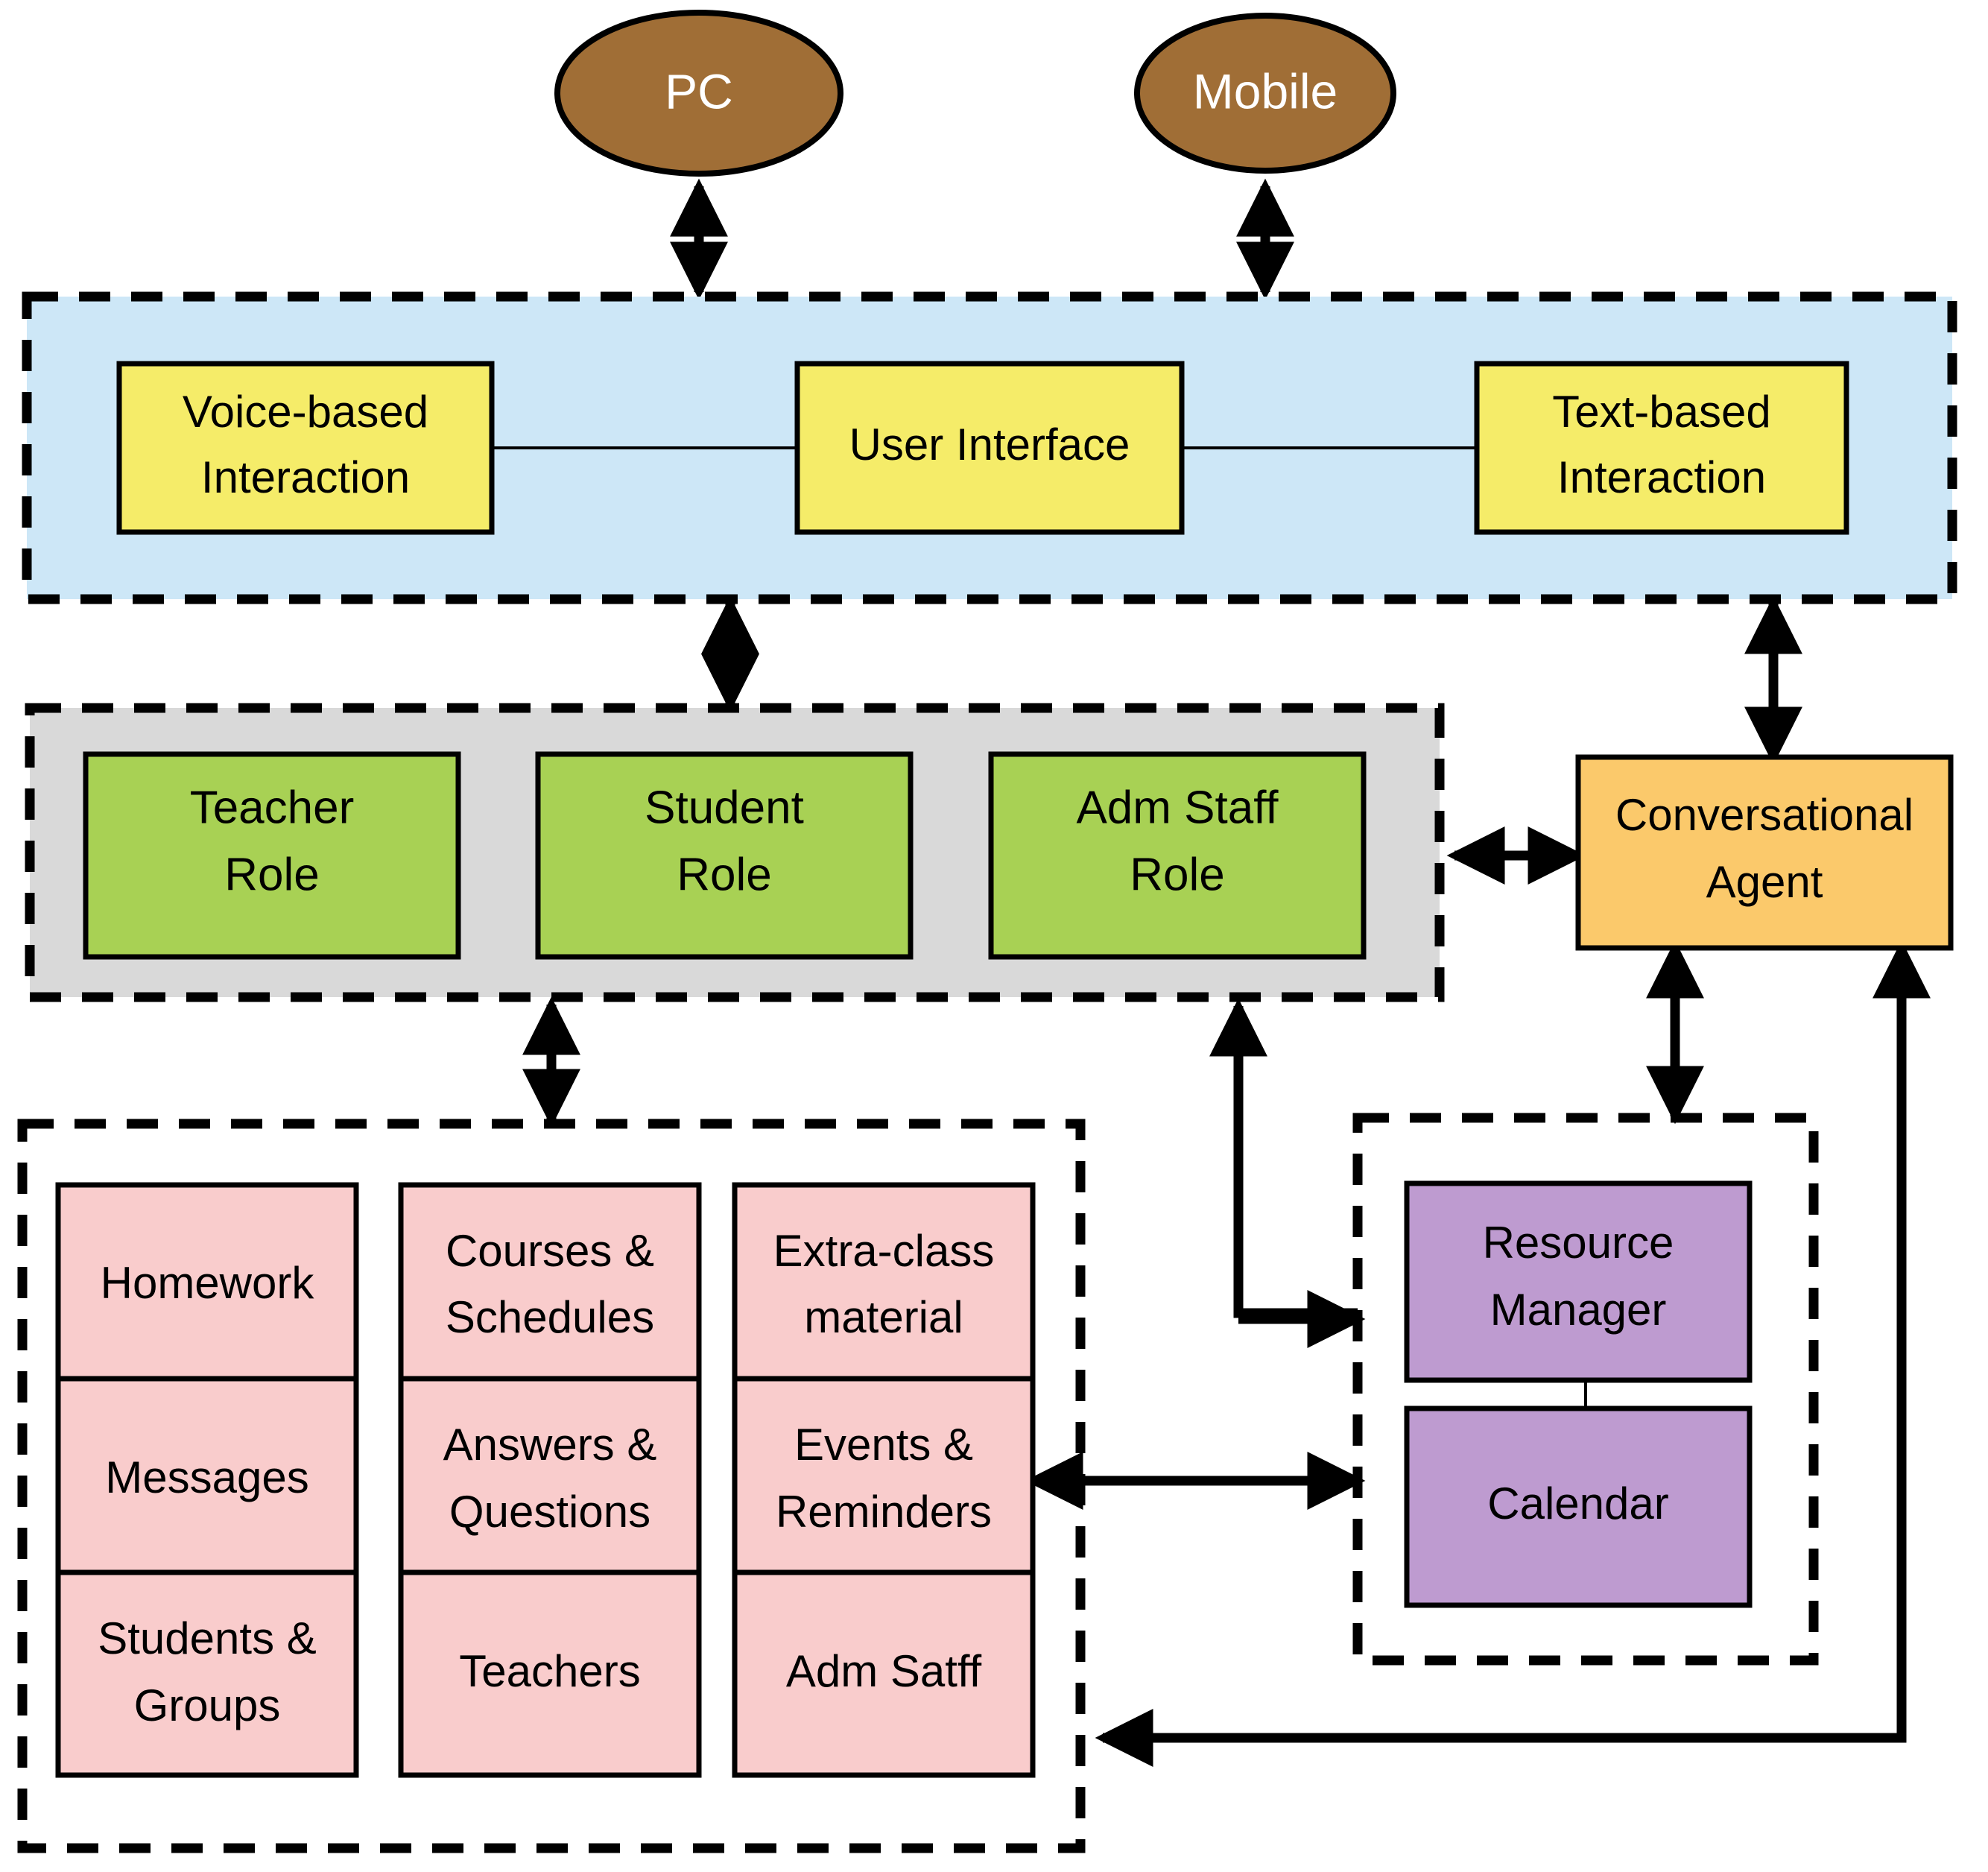  I want to click on resource-manager-label-line1: Resource, so click(1579, 1243).